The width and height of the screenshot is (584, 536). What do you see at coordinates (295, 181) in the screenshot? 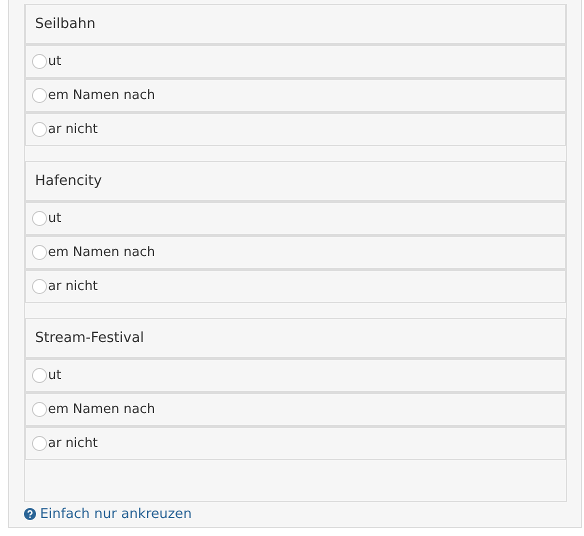
I see `question-title: Hafencity` at bounding box center [295, 181].